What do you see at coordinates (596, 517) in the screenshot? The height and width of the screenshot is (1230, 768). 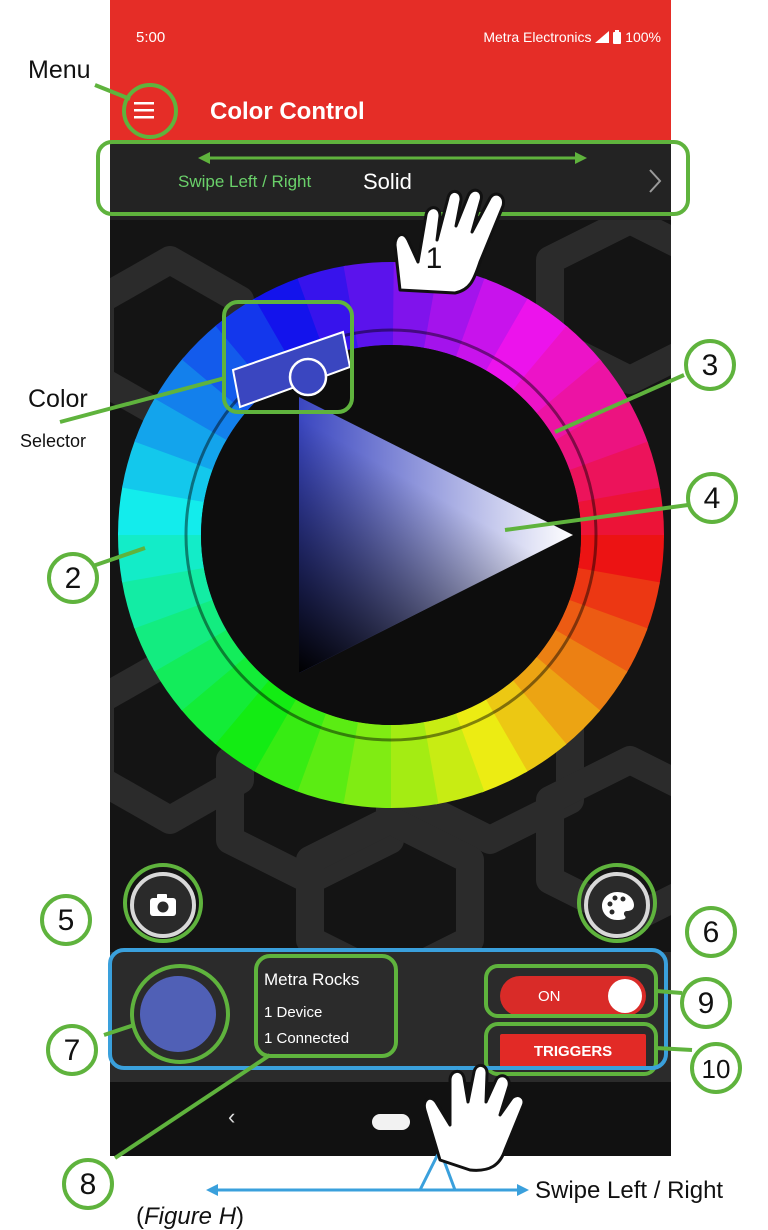 I see `callout-4-line` at bounding box center [596, 517].